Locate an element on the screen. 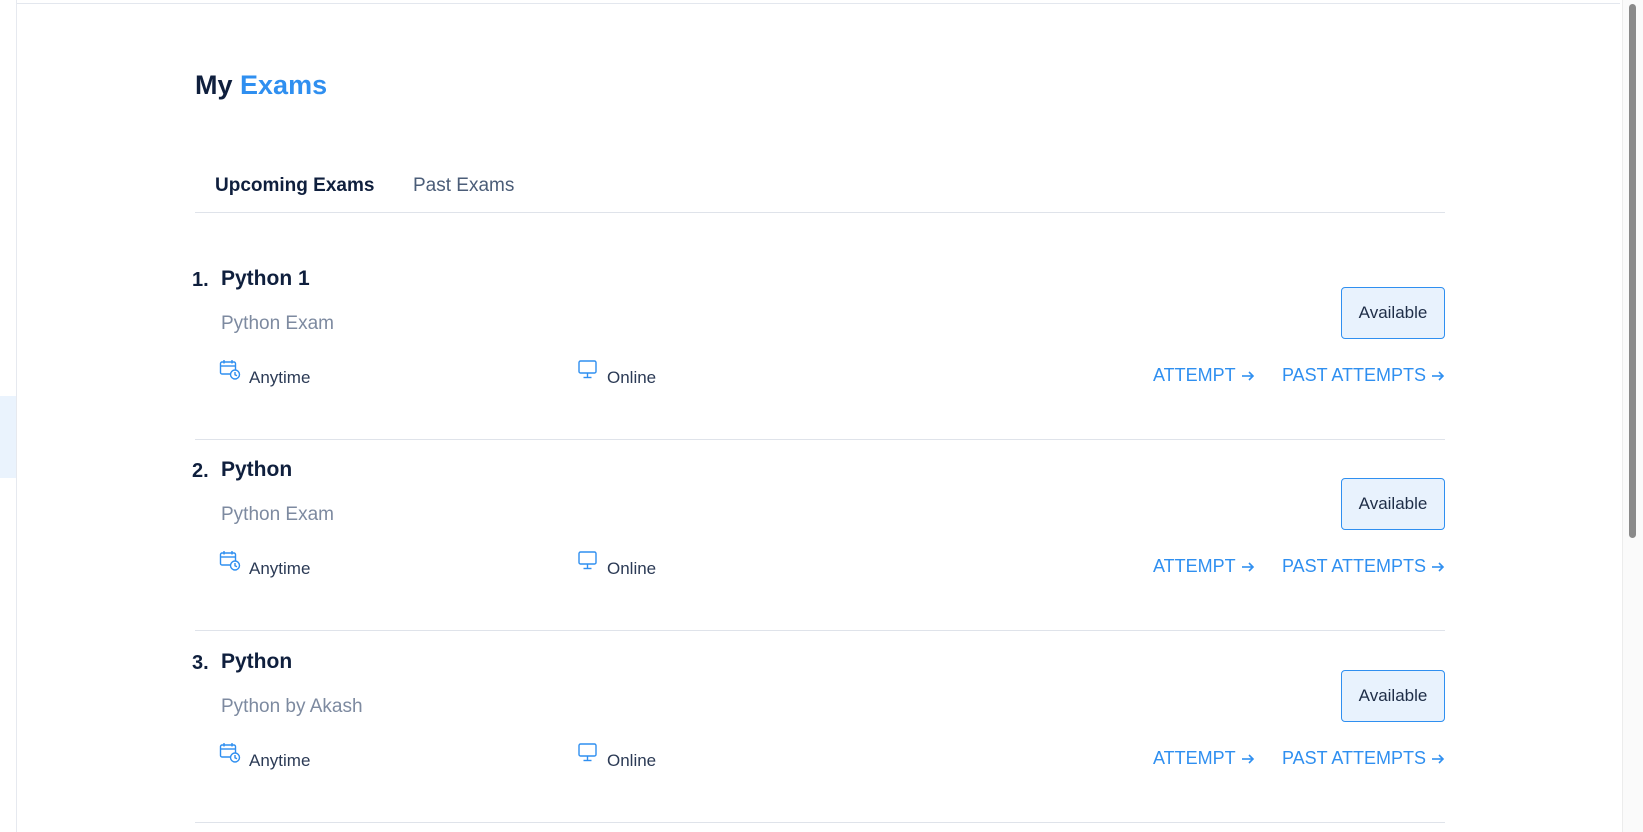  exam-number: 3. is located at coordinates (200, 663).